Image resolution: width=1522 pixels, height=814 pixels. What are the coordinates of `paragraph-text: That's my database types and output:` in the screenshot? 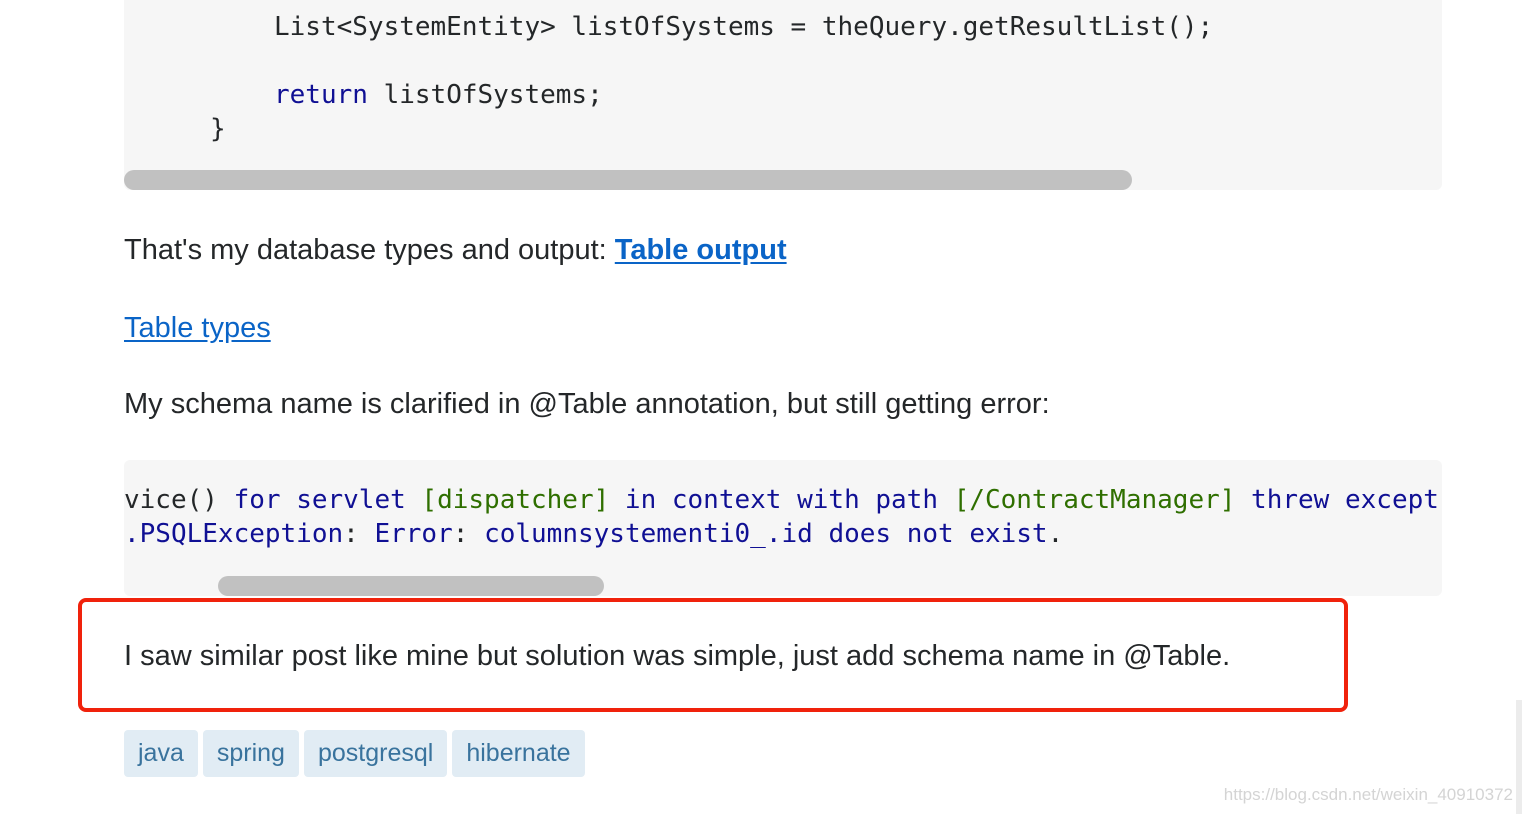 It's located at (369, 250).